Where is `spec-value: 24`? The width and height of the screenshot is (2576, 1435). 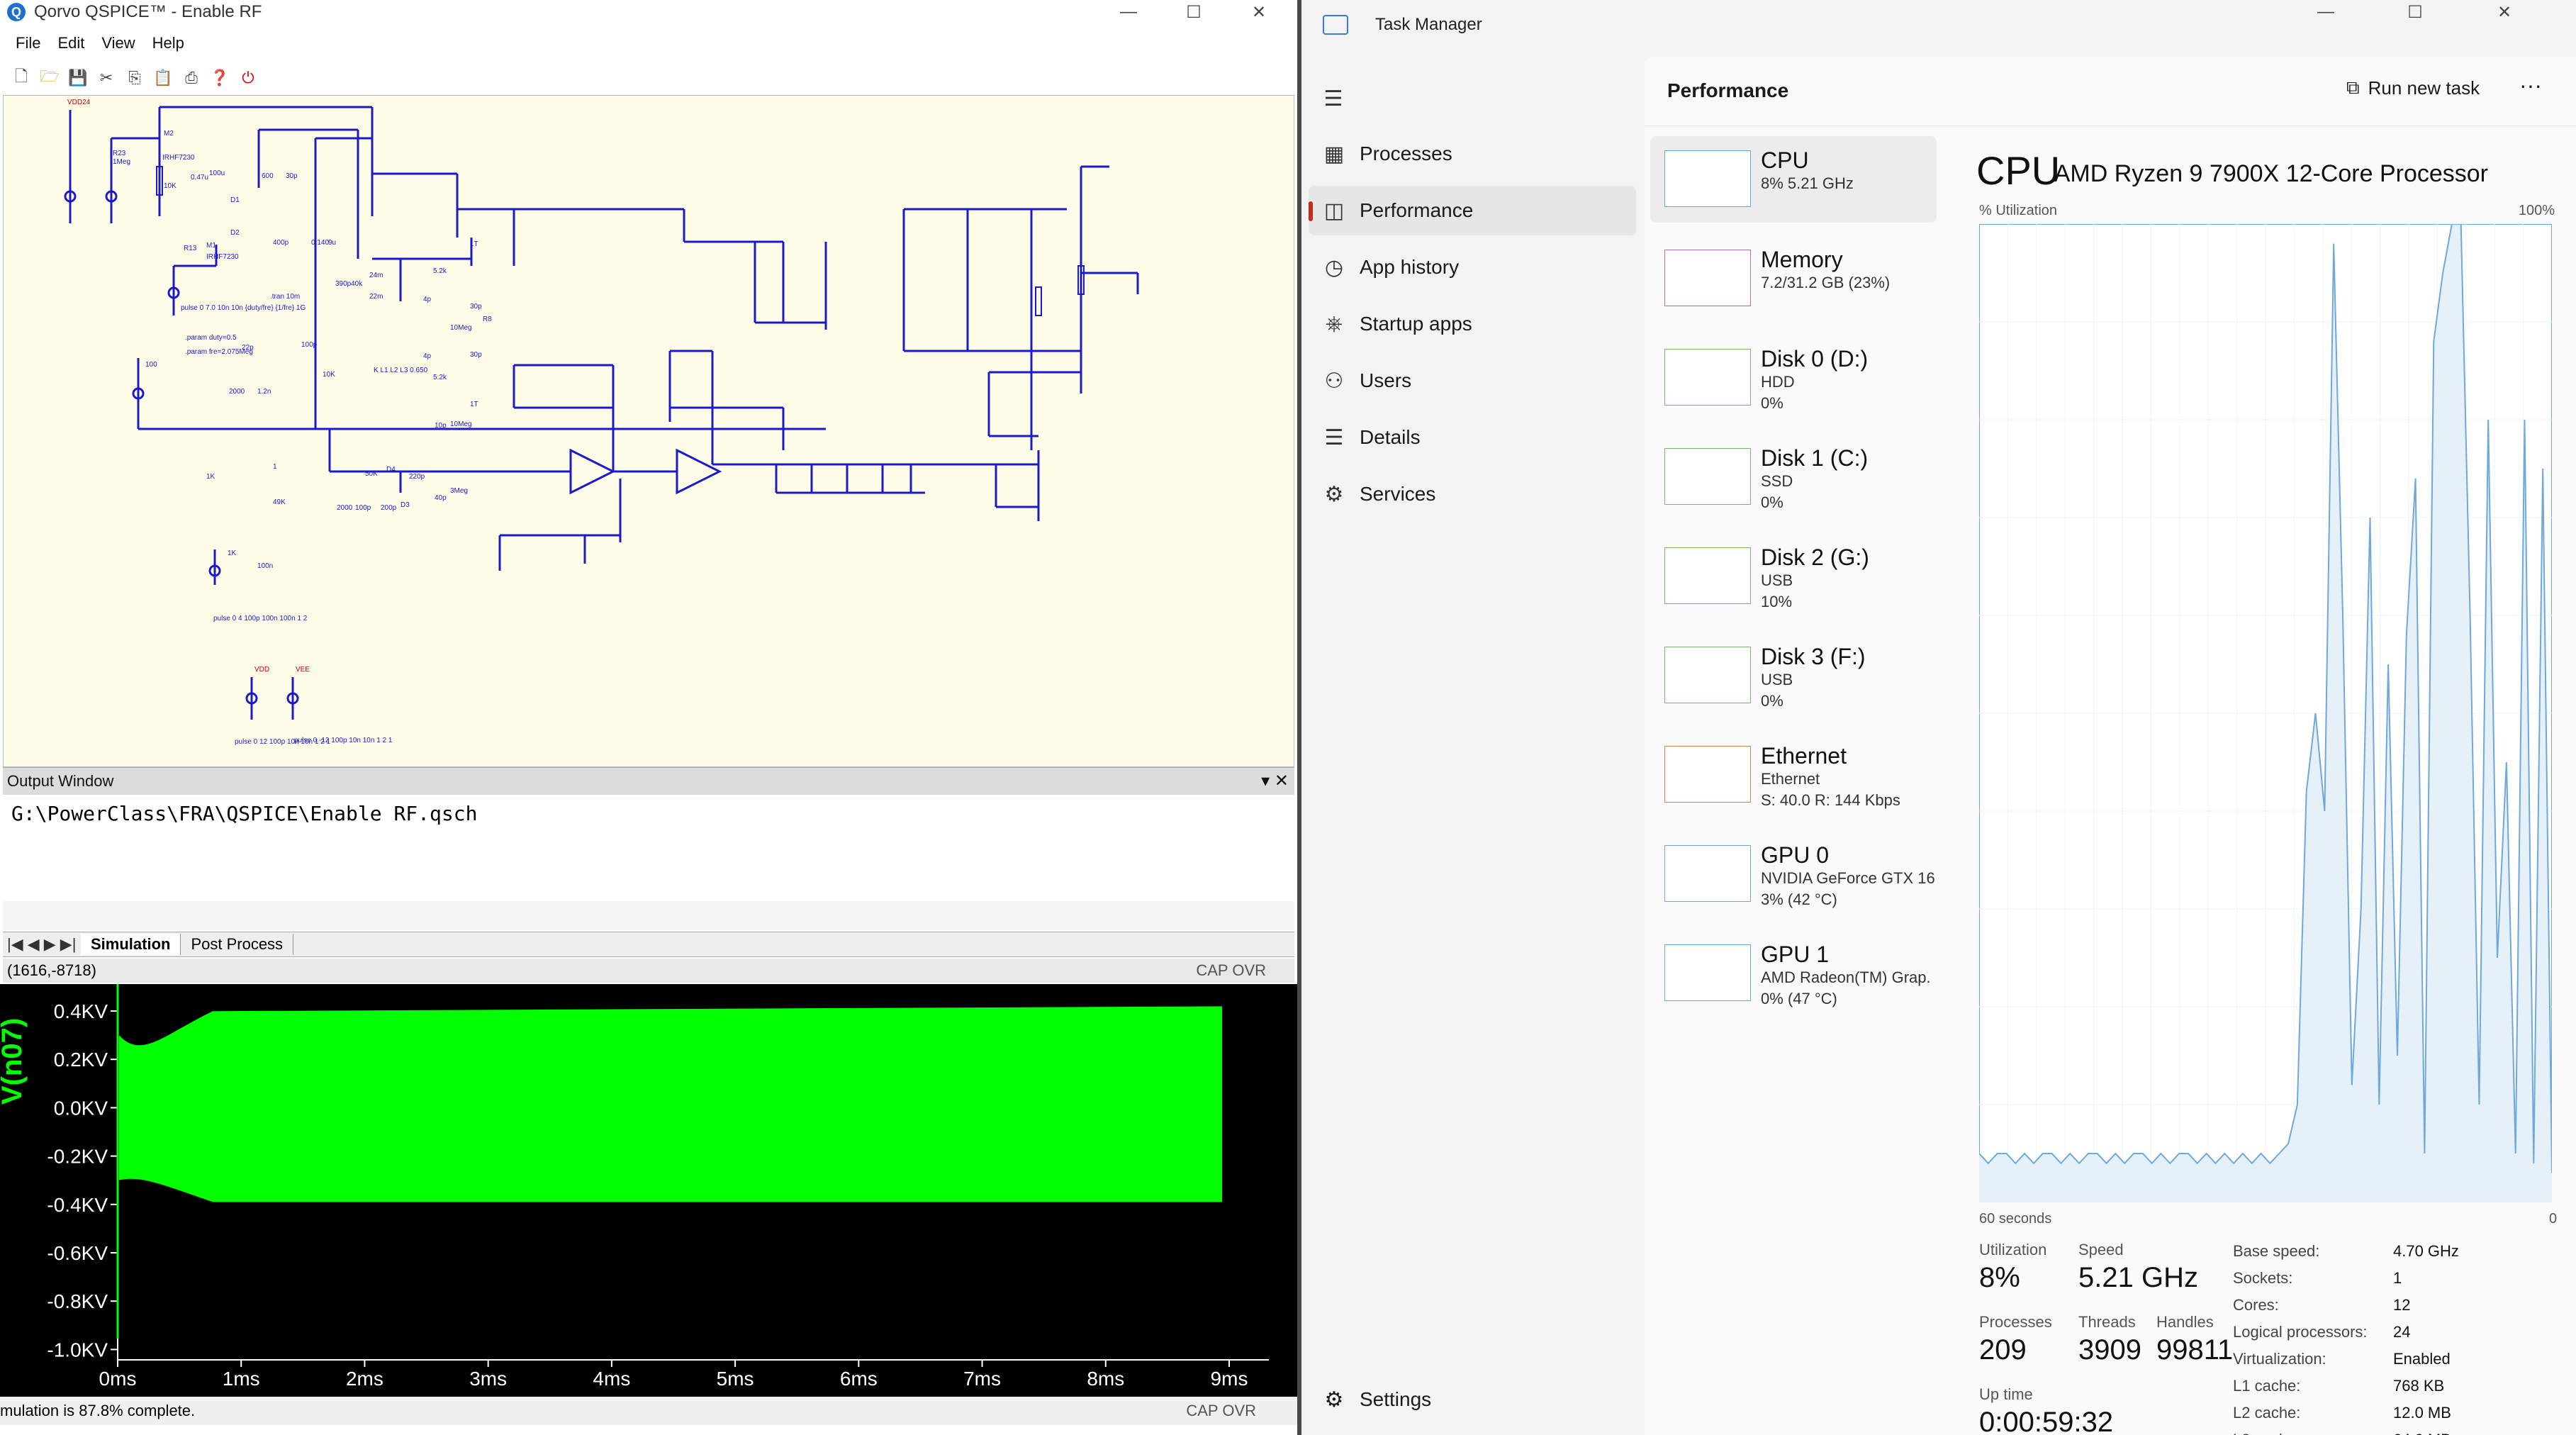 spec-value: 24 is located at coordinates (2402, 1332).